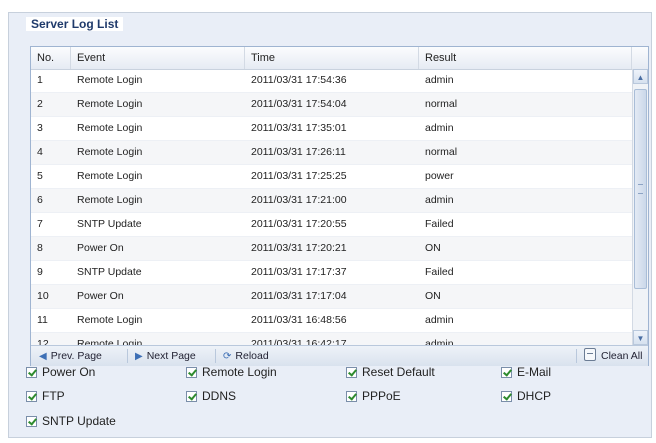  Describe the element at coordinates (79, 421) in the screenshot. I see `filter-label: SNTP Update` at that location.